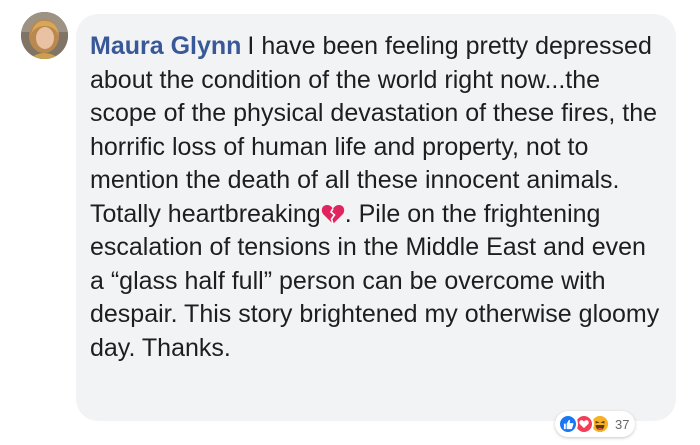 The height and width of the screenshot is (445, 700). What do you see at coordinates (165, 46) in the screenshot?
I see `author-name: Maura Glynn` at bounding box center [165, 46].